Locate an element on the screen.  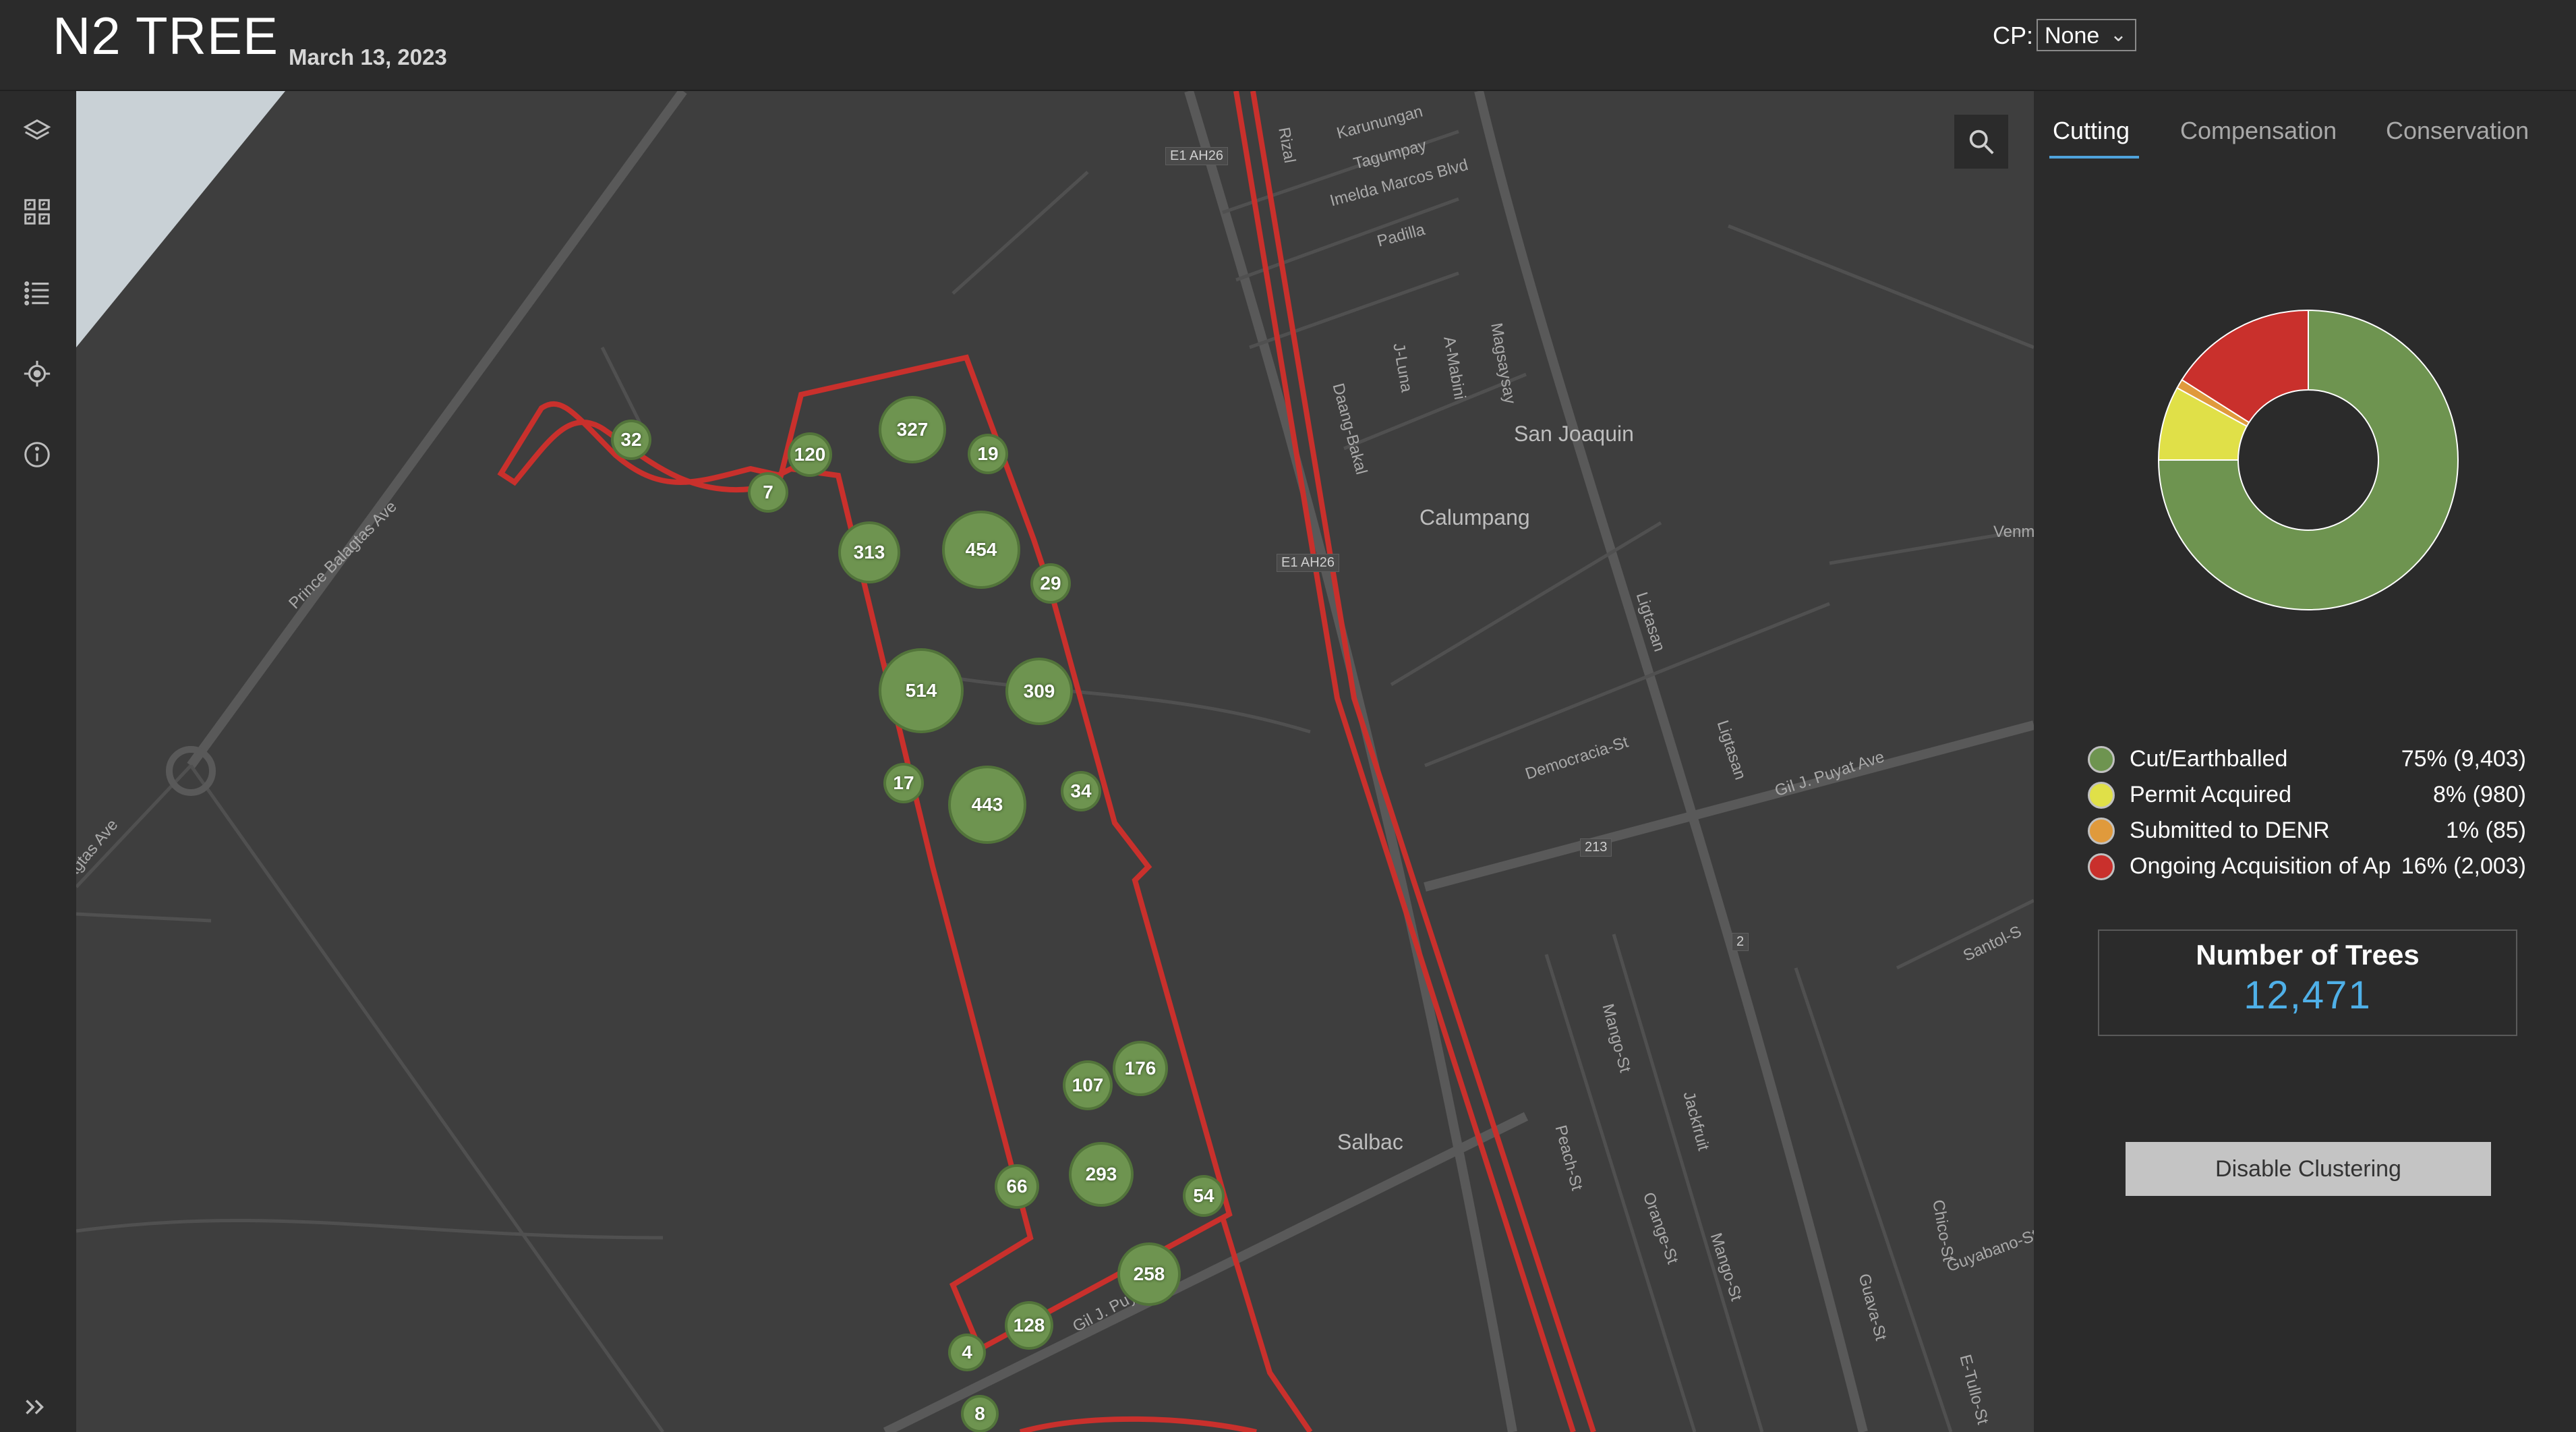
search-icon is located at coordinates (1982, 142).